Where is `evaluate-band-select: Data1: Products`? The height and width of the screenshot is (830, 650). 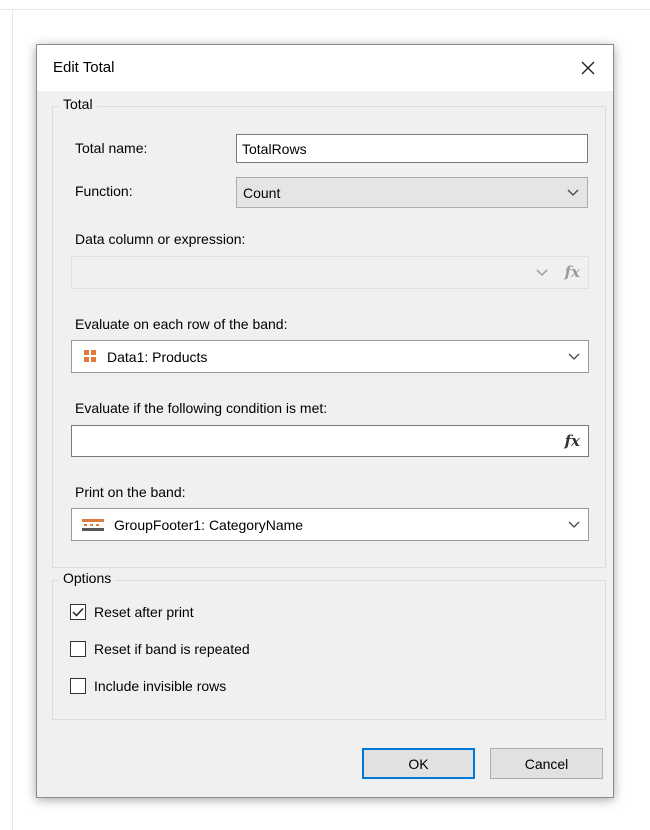 evaluate-band-select: Data1: Products is located at coordinates (330, 356).